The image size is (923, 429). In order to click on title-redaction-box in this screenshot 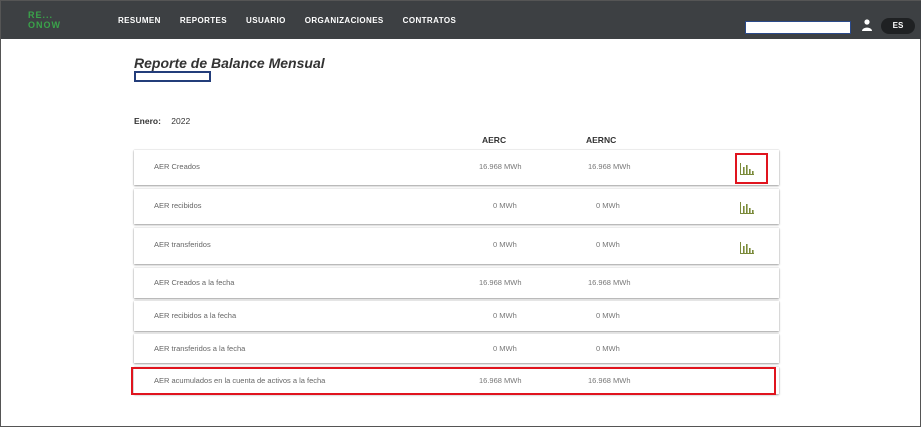, I will do `click(172, 76)`.